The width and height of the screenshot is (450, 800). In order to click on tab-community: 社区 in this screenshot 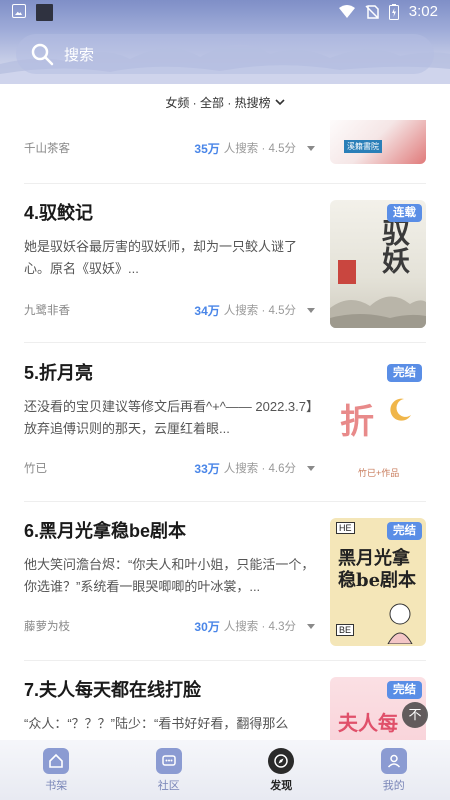, I will do `click(169, 770)`.